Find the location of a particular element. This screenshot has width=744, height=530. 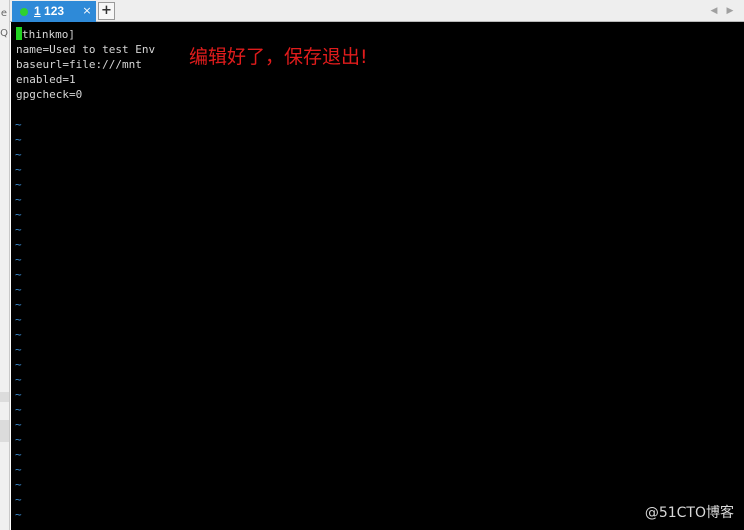

session-tab-label: 1 123 is located at coordinates (49, 11).